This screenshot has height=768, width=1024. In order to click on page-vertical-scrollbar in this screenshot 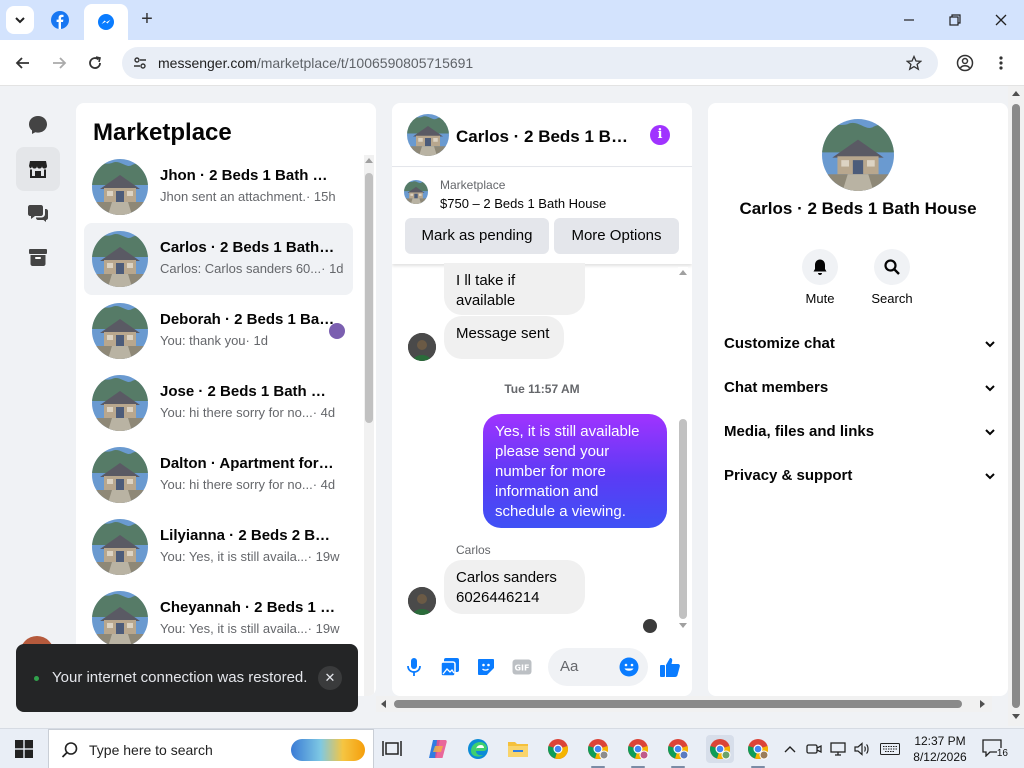, I will do `click(1016, 406)`.